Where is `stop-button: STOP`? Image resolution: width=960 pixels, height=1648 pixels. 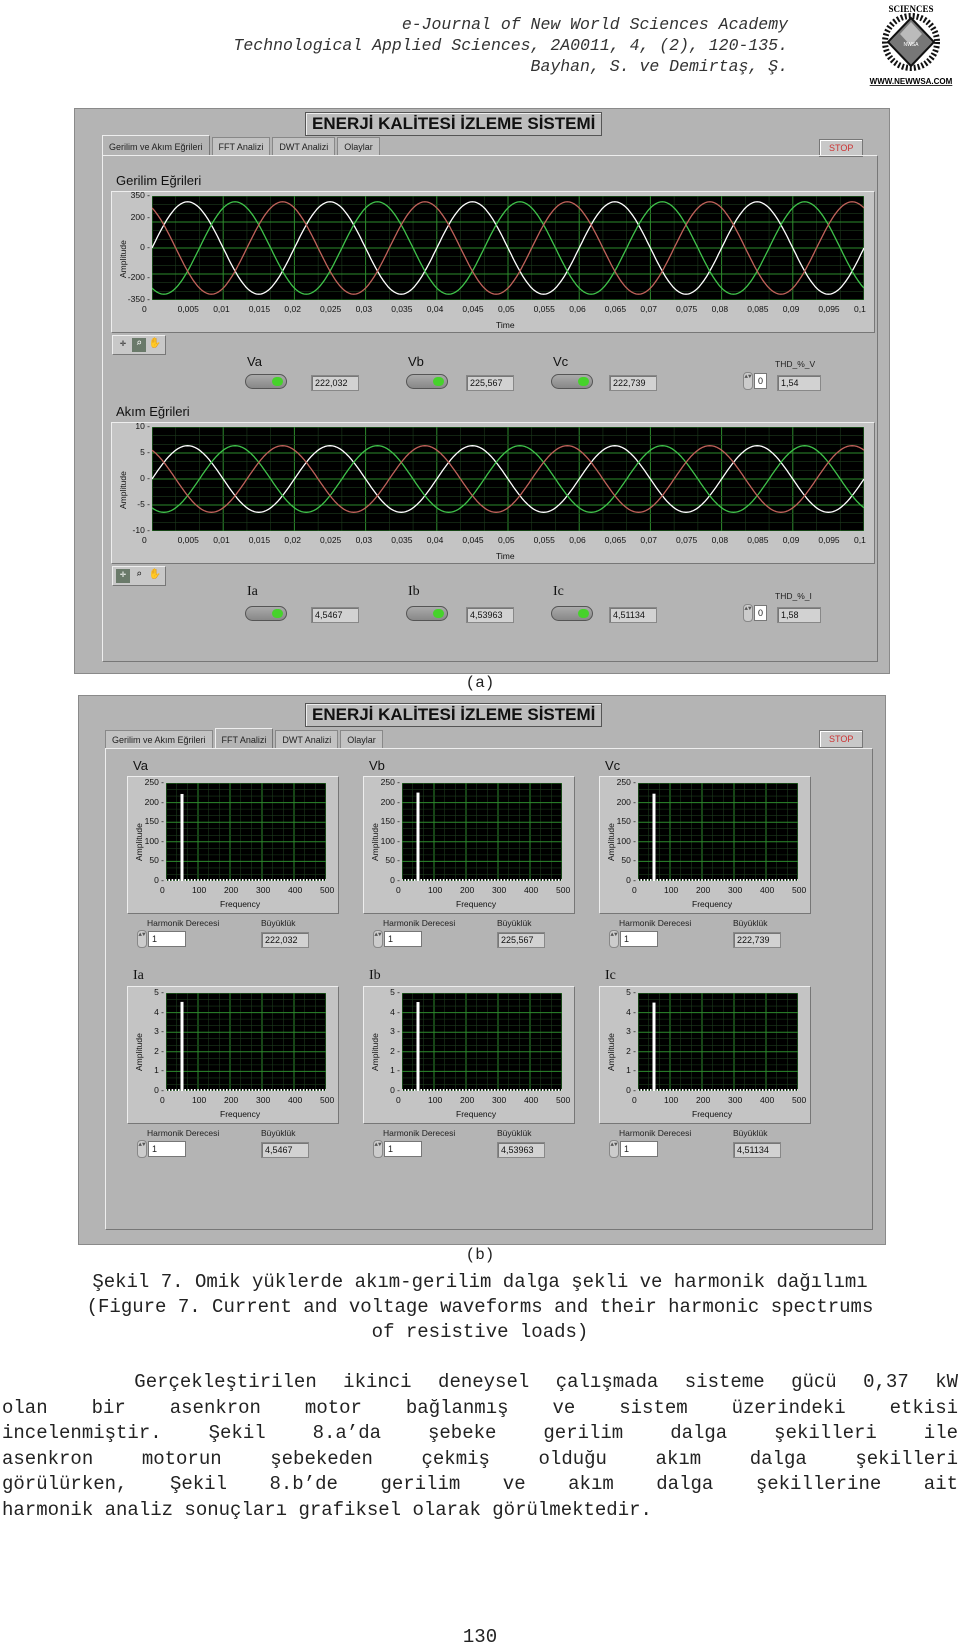 stop-button: STOP is located at coordinates (841, 739).